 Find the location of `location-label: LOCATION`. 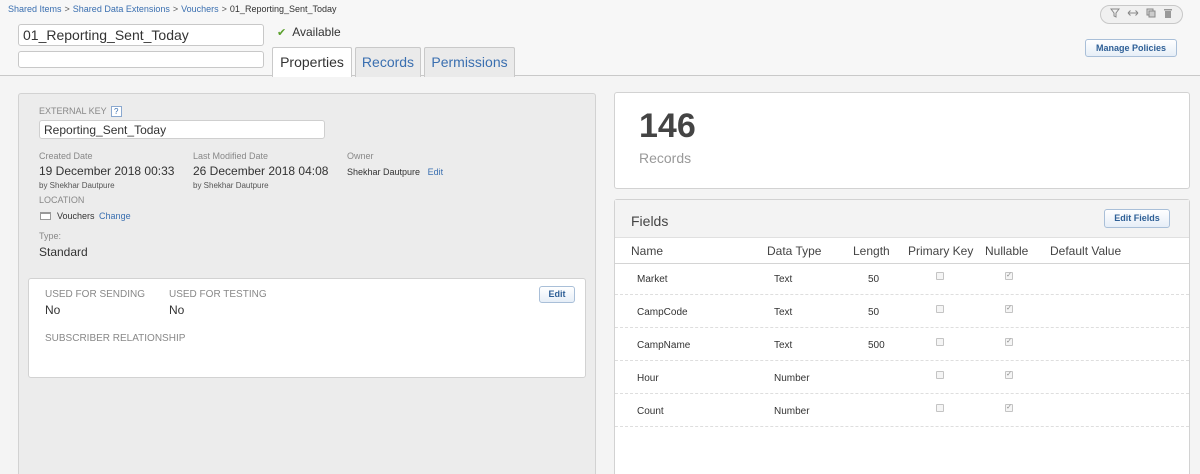

location-label: LOCATION is located at coordinates (62, 200).